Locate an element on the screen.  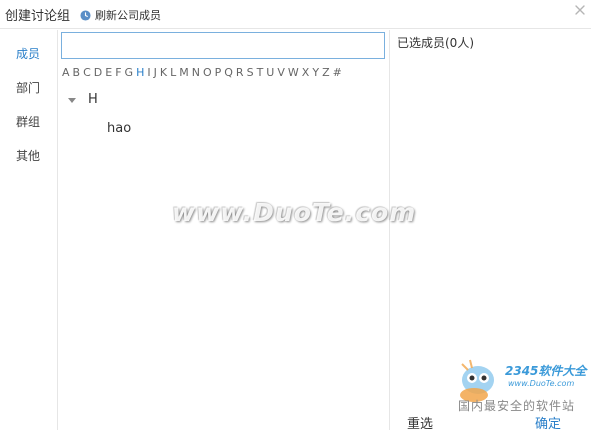
watermark-logo-text: 2345软件大全 is located at coordinates (546, 371).